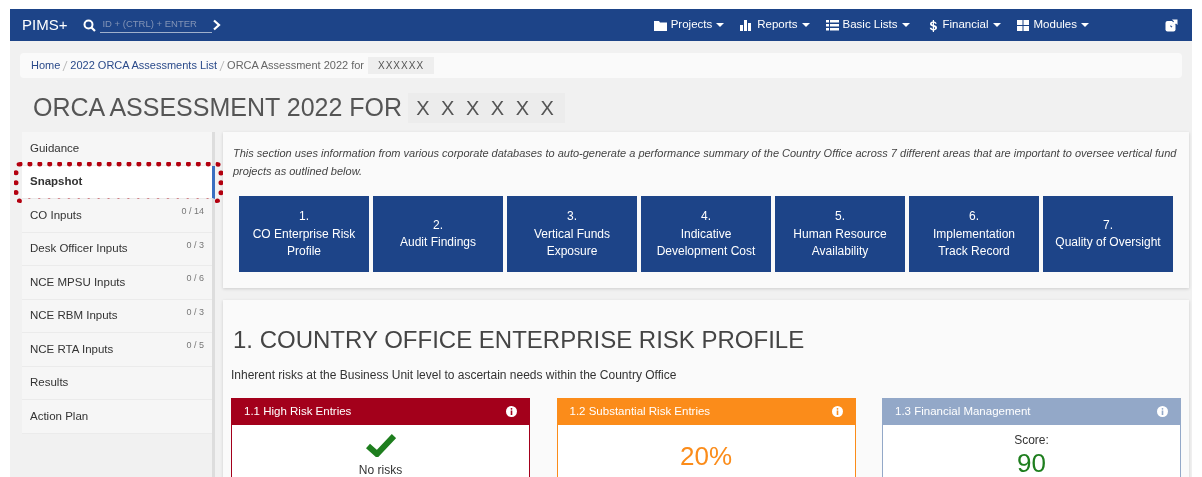 This screenshot has width=1202, height=477. What do you see at coordinates (72, 349) in the screenshot?
I see `sidebar-item-label: NCE RTA Inputs` at bounding box center [72, 349].